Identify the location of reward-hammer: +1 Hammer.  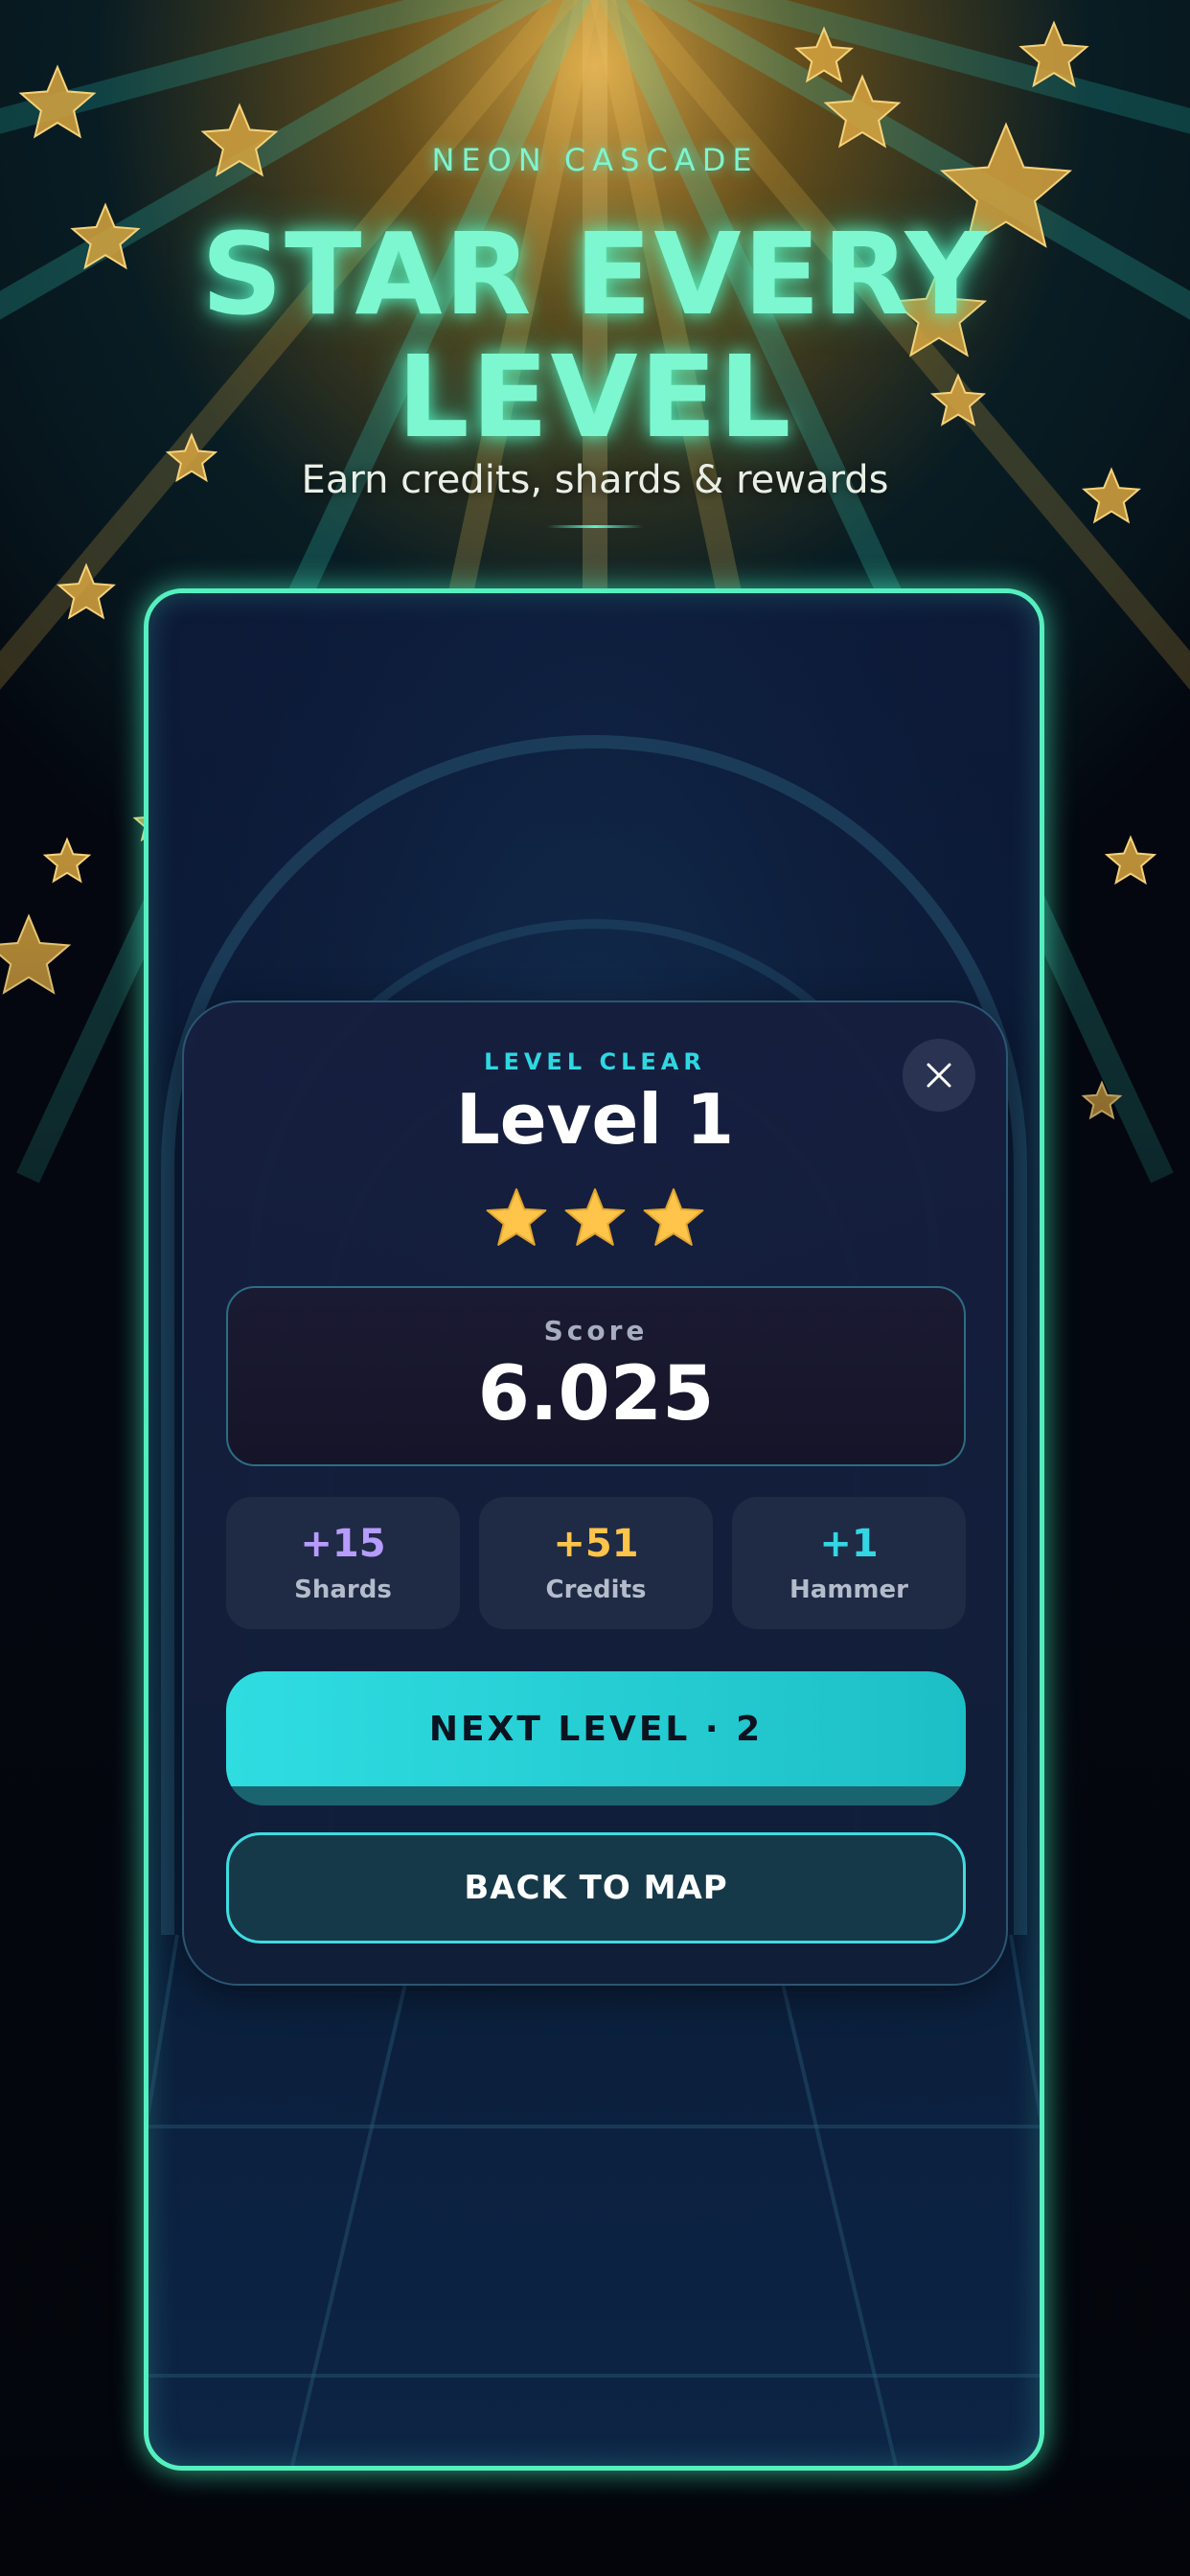
(849, 1563).